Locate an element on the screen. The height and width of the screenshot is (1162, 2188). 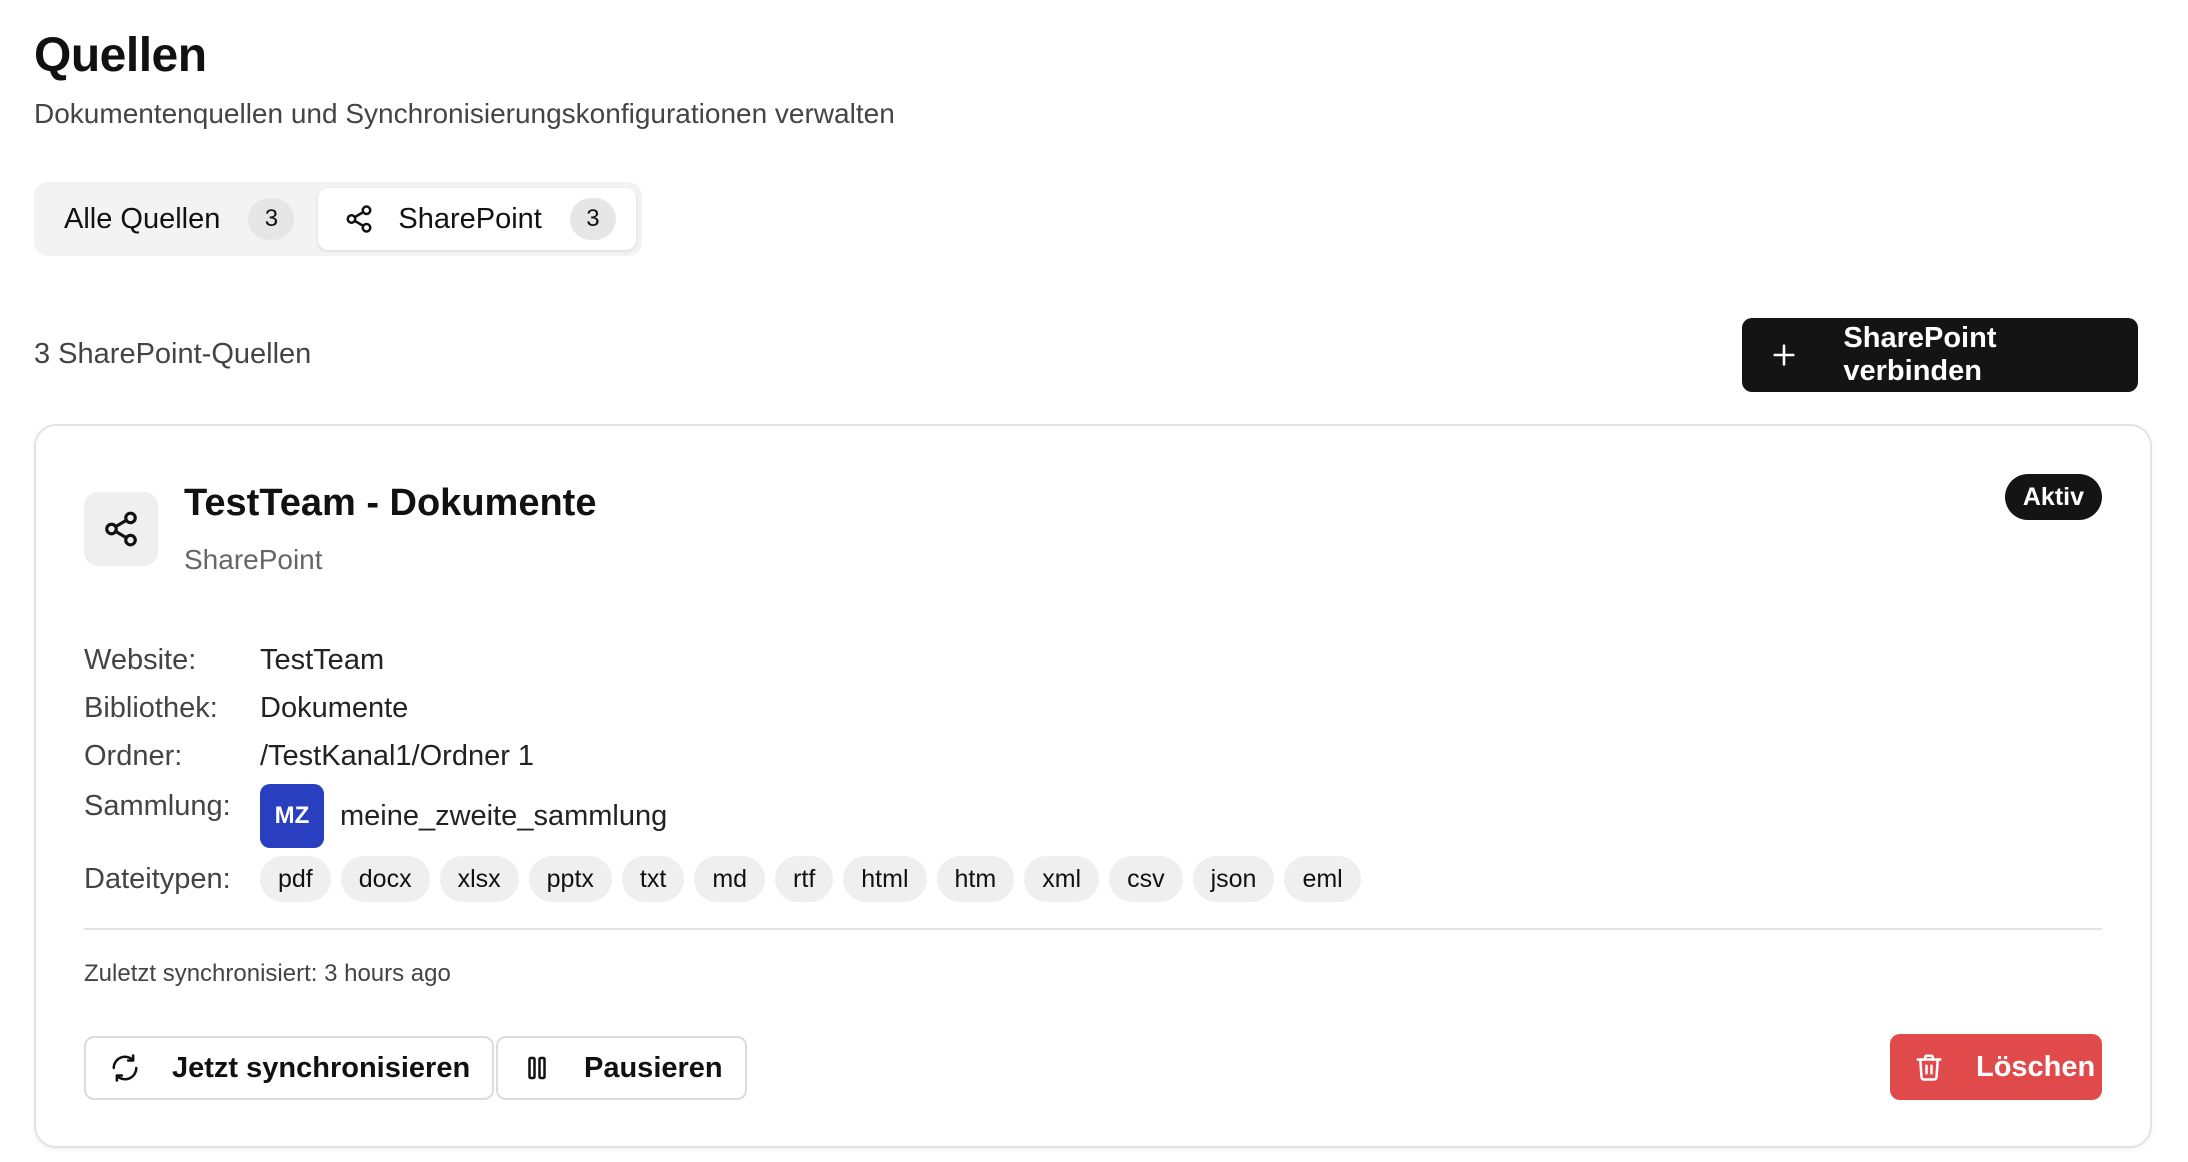
collection-name: meine_zweite_sammlung is located at coordinates (504, 816).